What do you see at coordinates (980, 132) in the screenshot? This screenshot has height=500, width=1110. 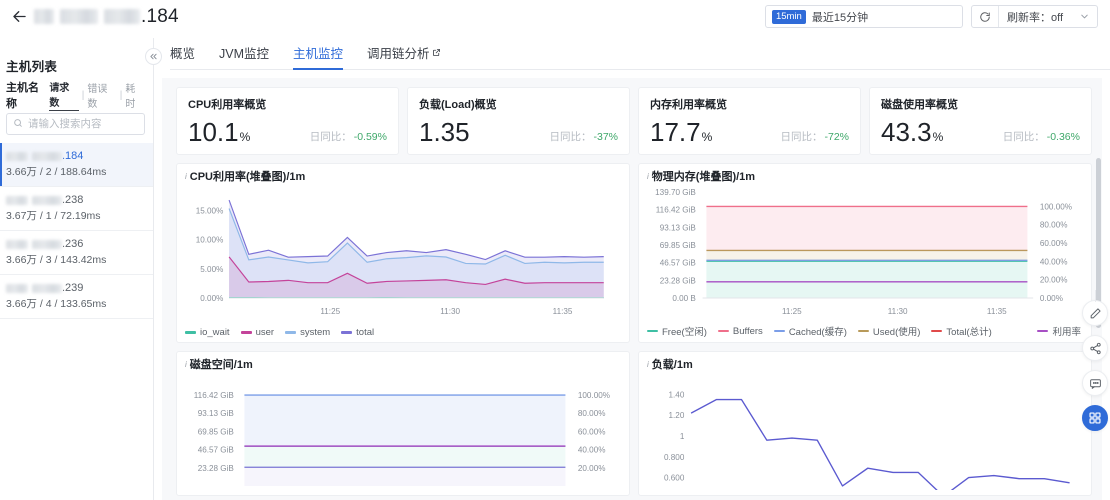 I see `stat-body: 43.3% 日同比： -0.36%` at bounding box center [980, 132].